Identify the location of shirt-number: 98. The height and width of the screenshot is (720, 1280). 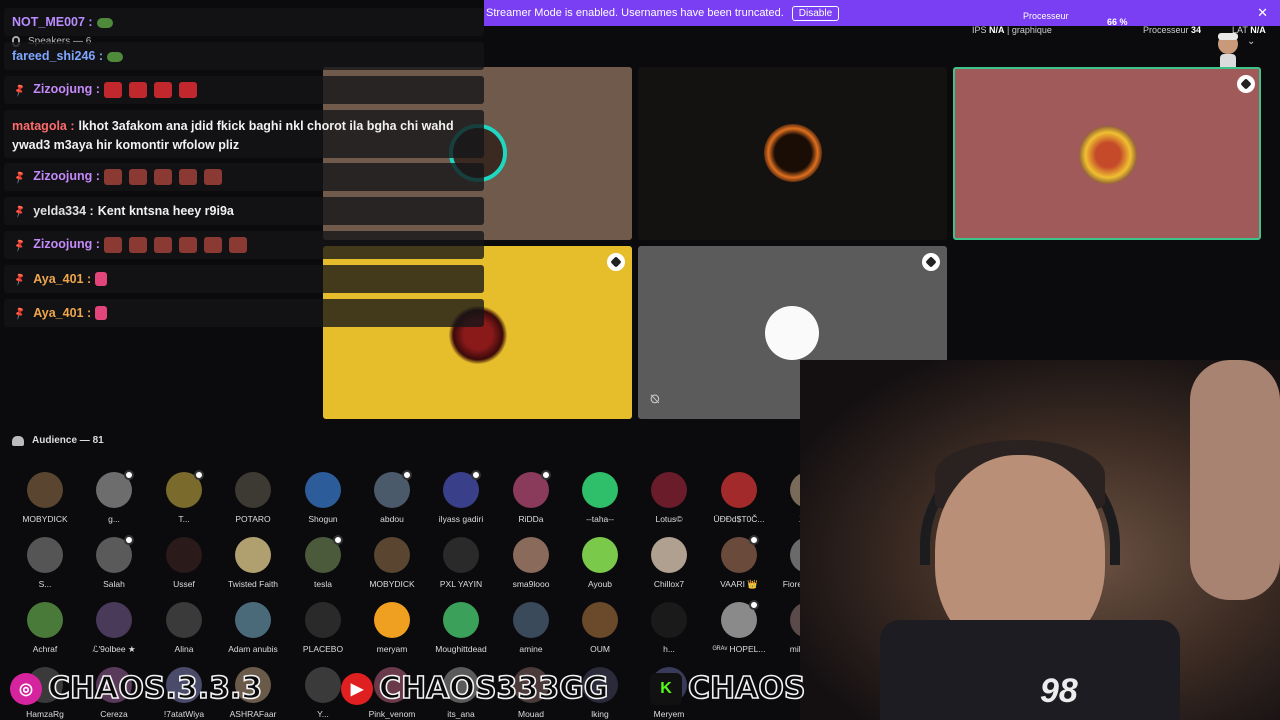
(1059, 691).